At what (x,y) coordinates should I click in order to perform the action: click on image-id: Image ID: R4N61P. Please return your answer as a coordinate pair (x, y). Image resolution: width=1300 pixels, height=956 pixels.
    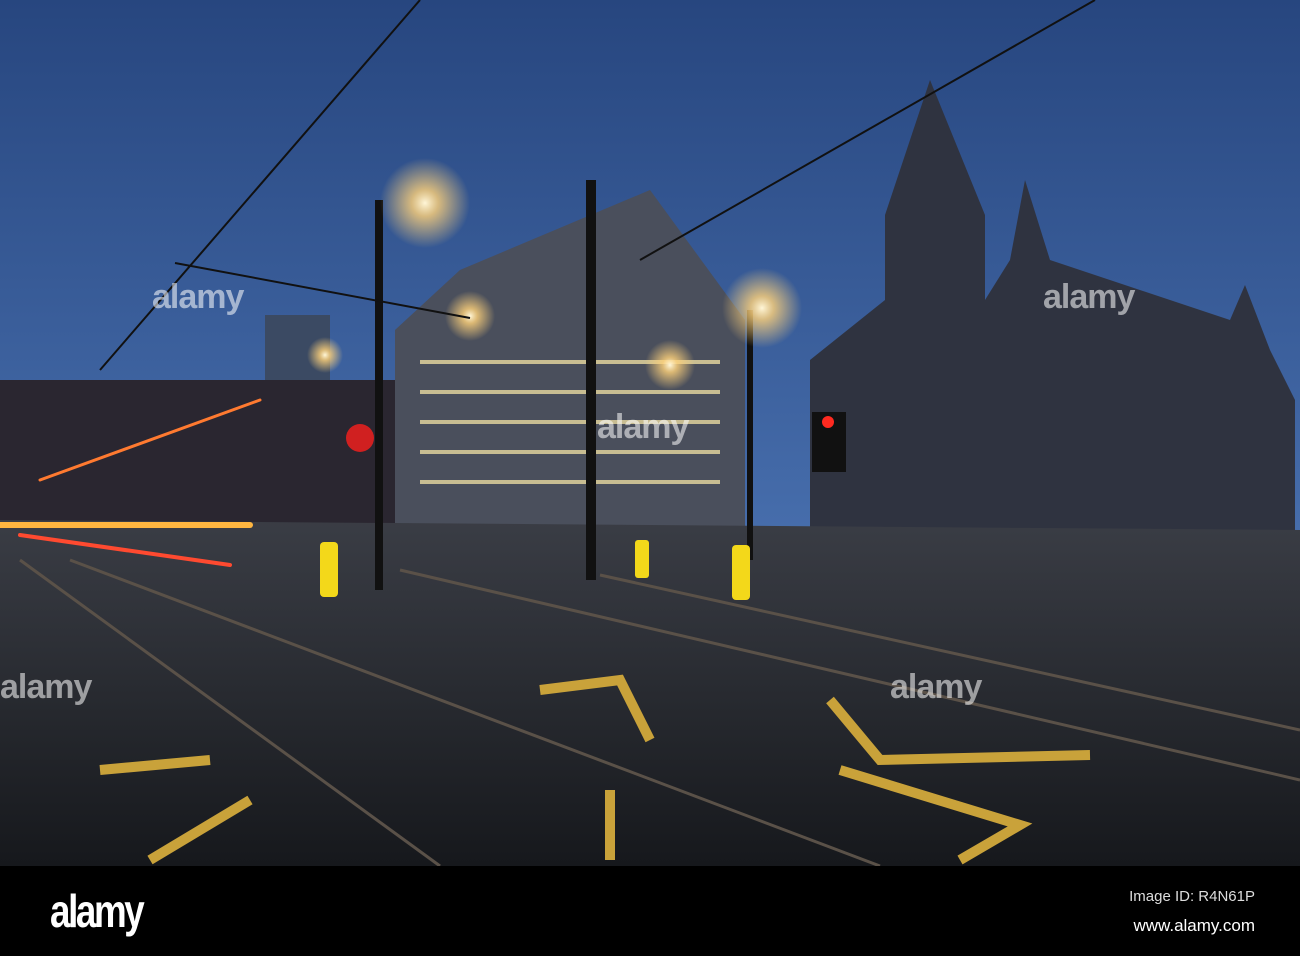
    Looking at the image, I should click on (1192, 896).